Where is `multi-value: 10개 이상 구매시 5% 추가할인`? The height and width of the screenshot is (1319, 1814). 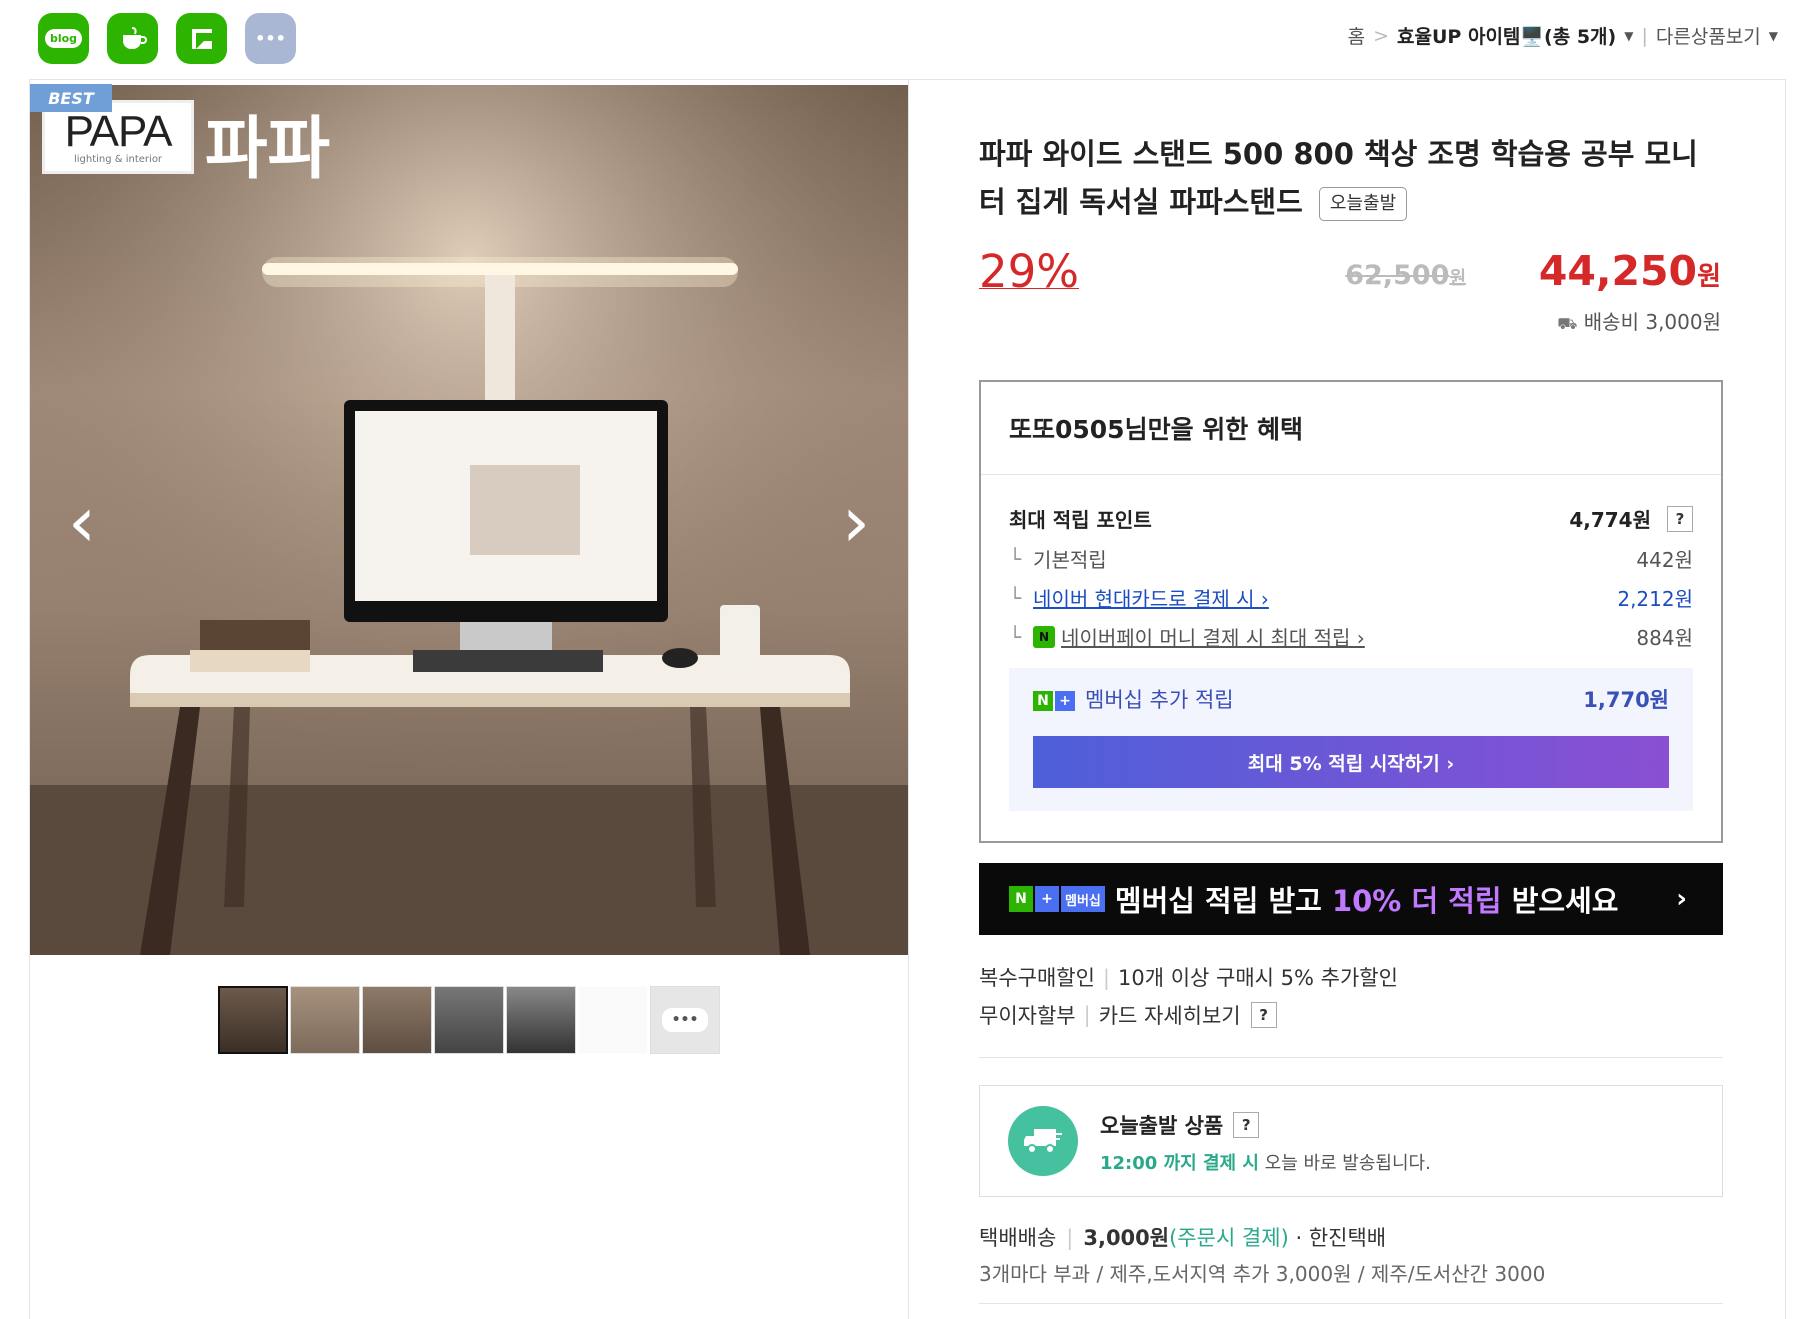 multi-value: 10개 이상 구매시 5% 추가할인 is located at coordinates (1258, 978).